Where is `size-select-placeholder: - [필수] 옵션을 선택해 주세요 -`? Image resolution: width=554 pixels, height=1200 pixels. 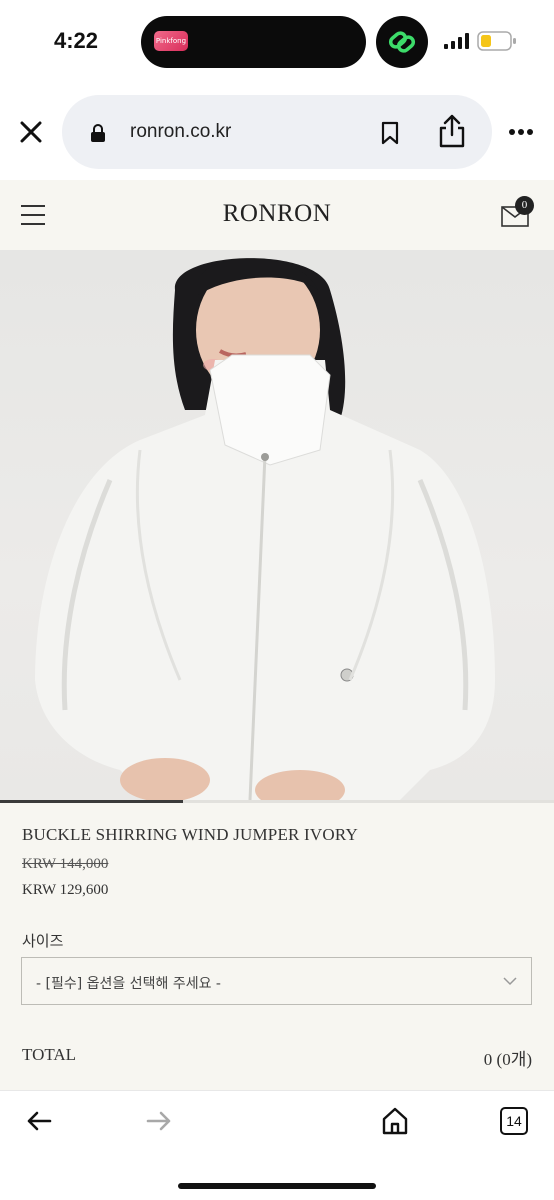
size-select-placeholder: - [필수] 옵션을 선택해 주세요 - is located at coordinates (128, 984).